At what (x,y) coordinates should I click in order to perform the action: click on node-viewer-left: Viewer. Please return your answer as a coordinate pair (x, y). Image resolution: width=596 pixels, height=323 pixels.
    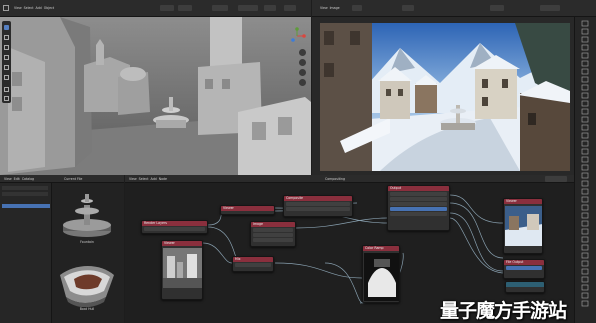
    Looking at the image, I should click on (182, 270).